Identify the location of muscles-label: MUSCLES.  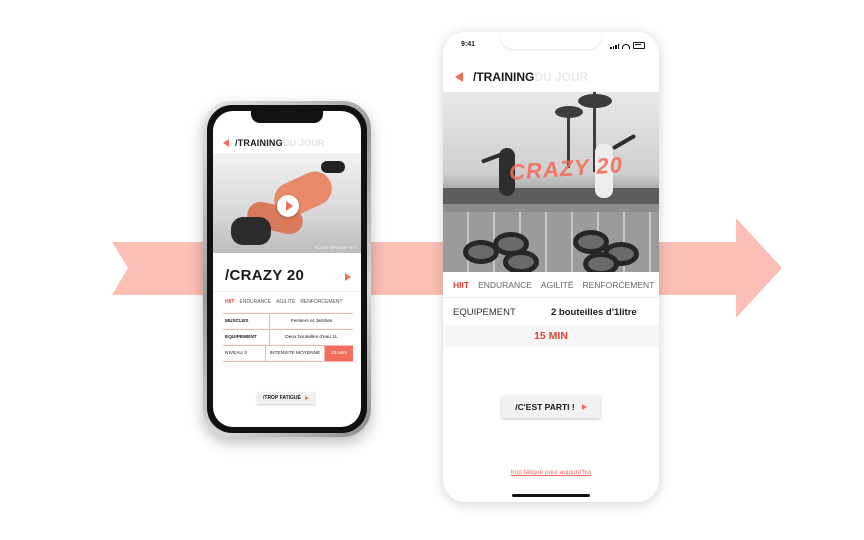
(246, 321).